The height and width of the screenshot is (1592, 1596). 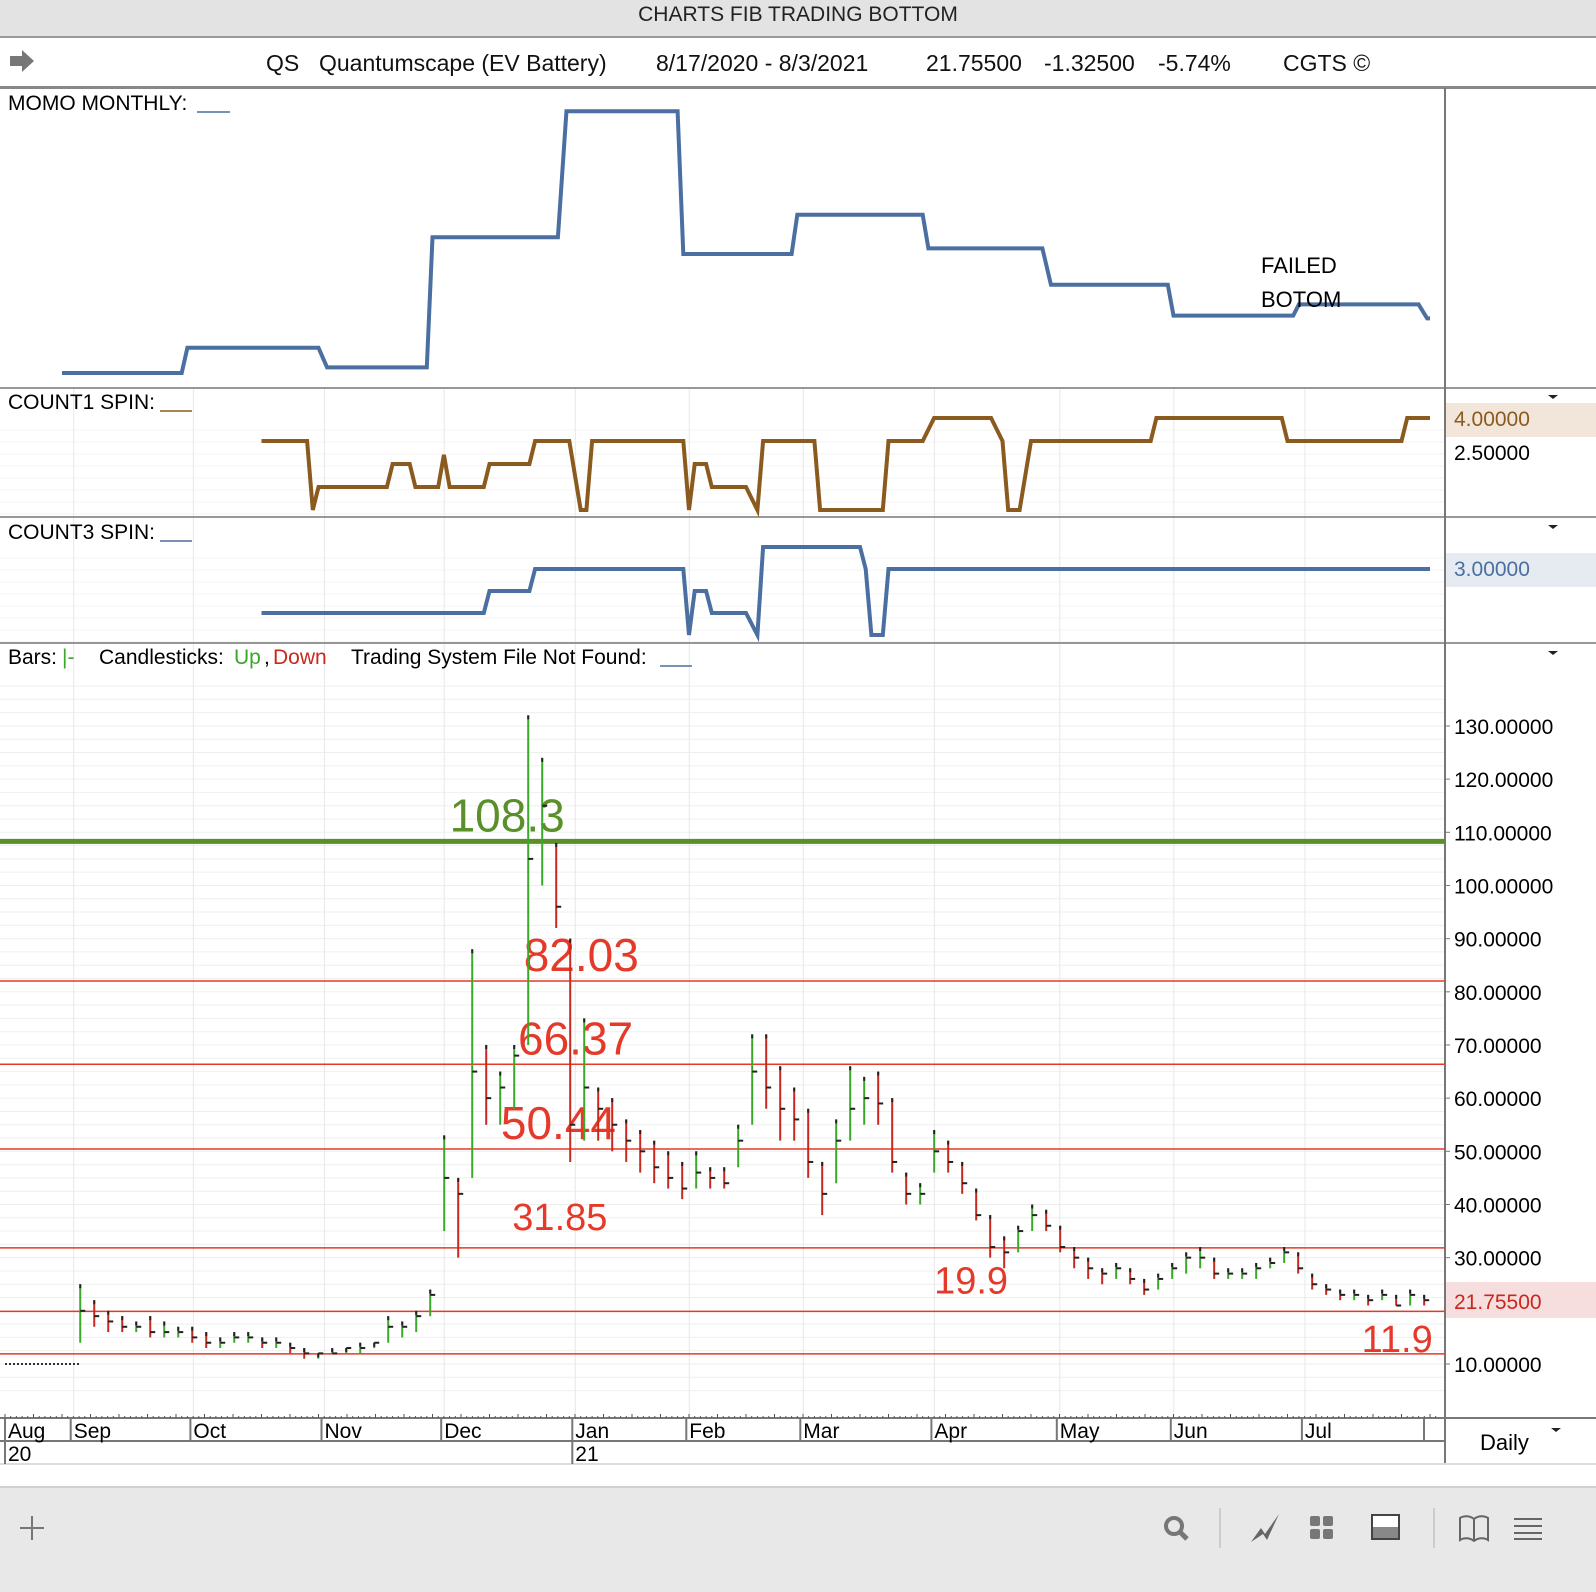 What do you see at coordinates (1327, 63) in the screenshot?
I see `copyright: CGTS ©` at bounding box center [1327, 63].